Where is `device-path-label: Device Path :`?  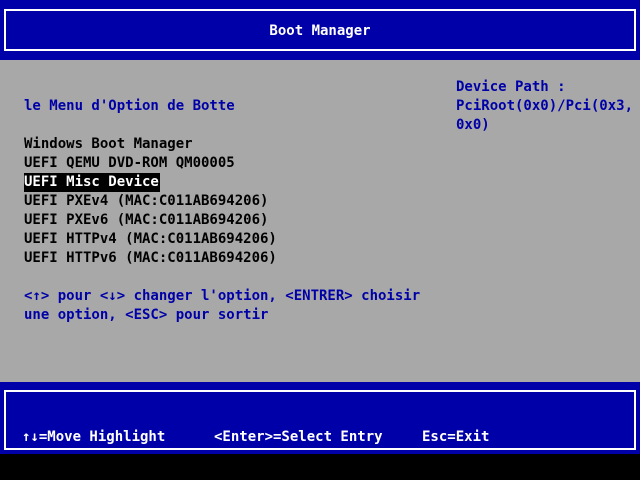
device-path-label: Device Path : is located at coordinates (511, 87).